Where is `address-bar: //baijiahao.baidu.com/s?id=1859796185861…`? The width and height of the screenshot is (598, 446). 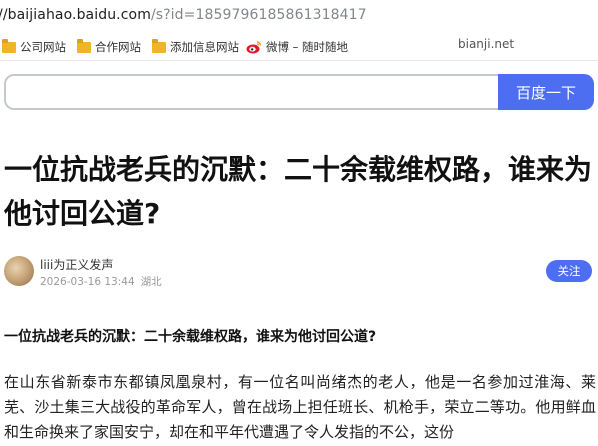
address-bar: //baijiahao.baidu.com/s?id=1859796185861… is located at coordinates (299, 15).